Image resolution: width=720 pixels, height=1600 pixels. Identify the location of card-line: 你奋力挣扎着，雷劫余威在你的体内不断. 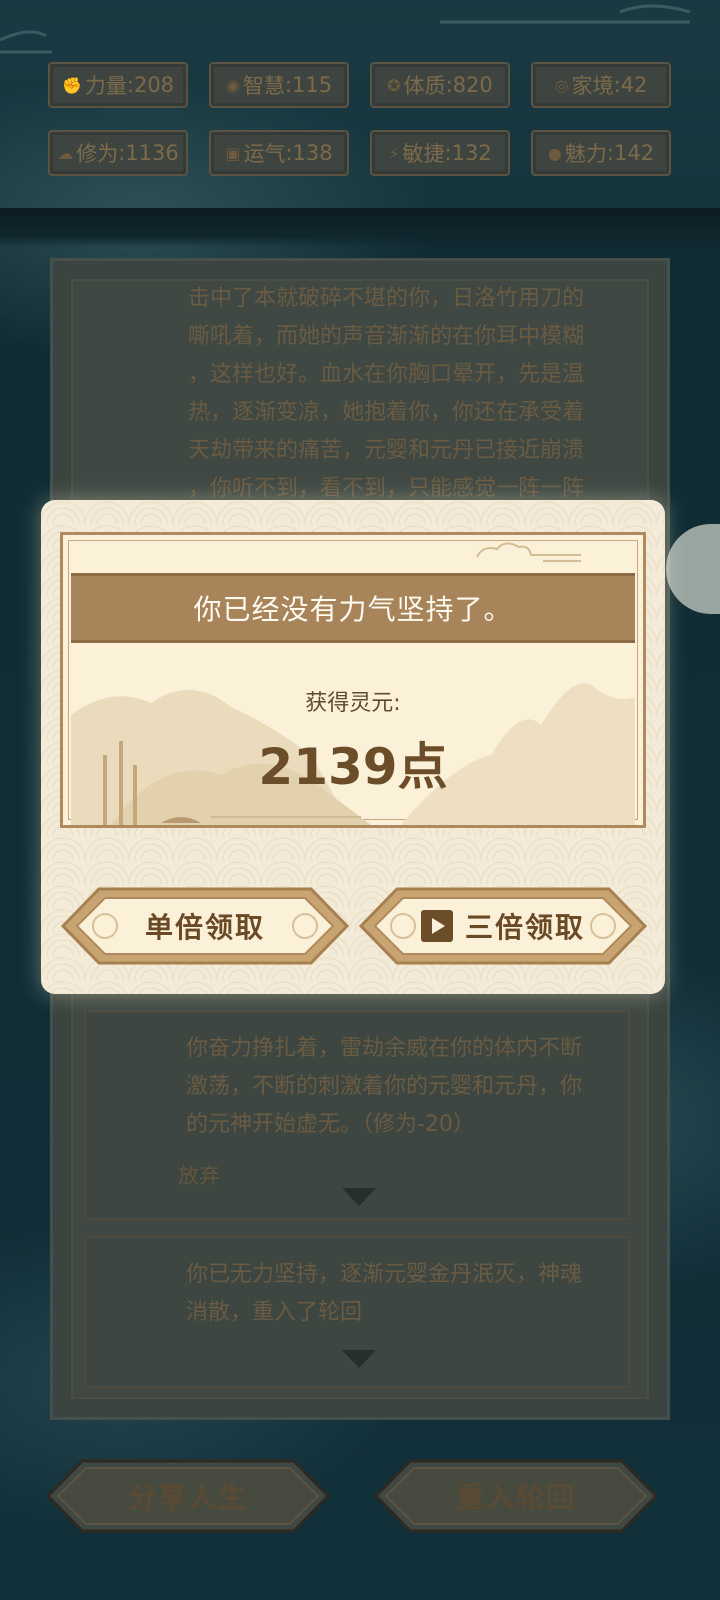
(384, 1048).